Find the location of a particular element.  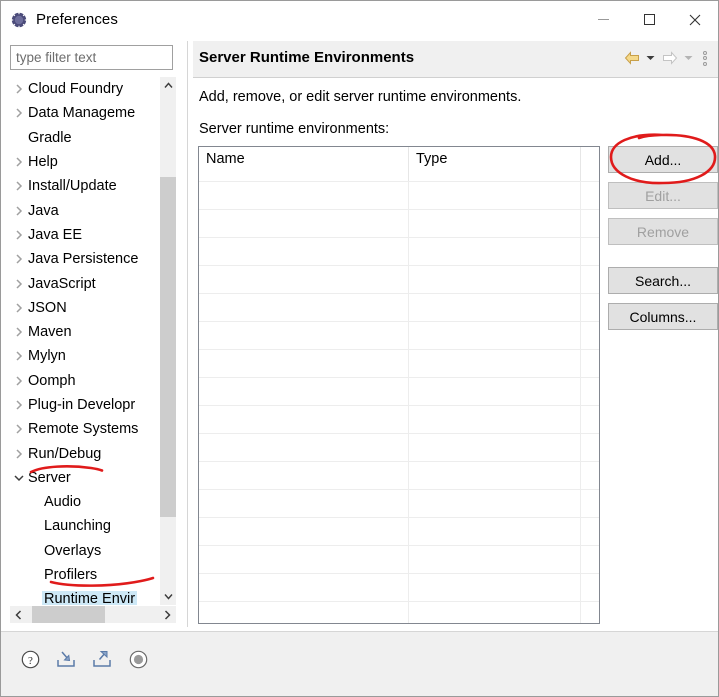

export-icon is located at coordinates (102, 659).